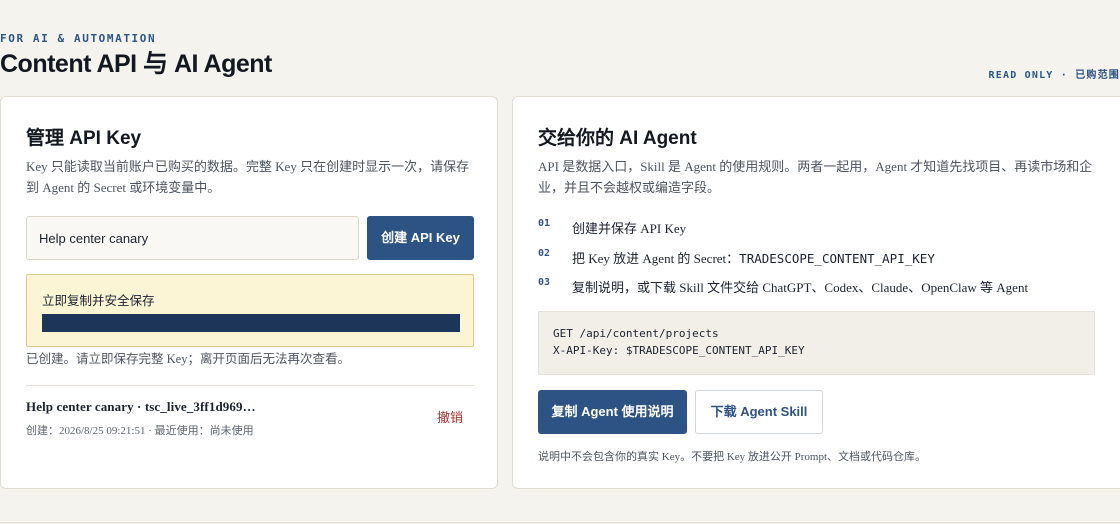  What do you see at coordinates (250, 385) in the screenshot?
I see `divider` at bounding box center [250, 385].